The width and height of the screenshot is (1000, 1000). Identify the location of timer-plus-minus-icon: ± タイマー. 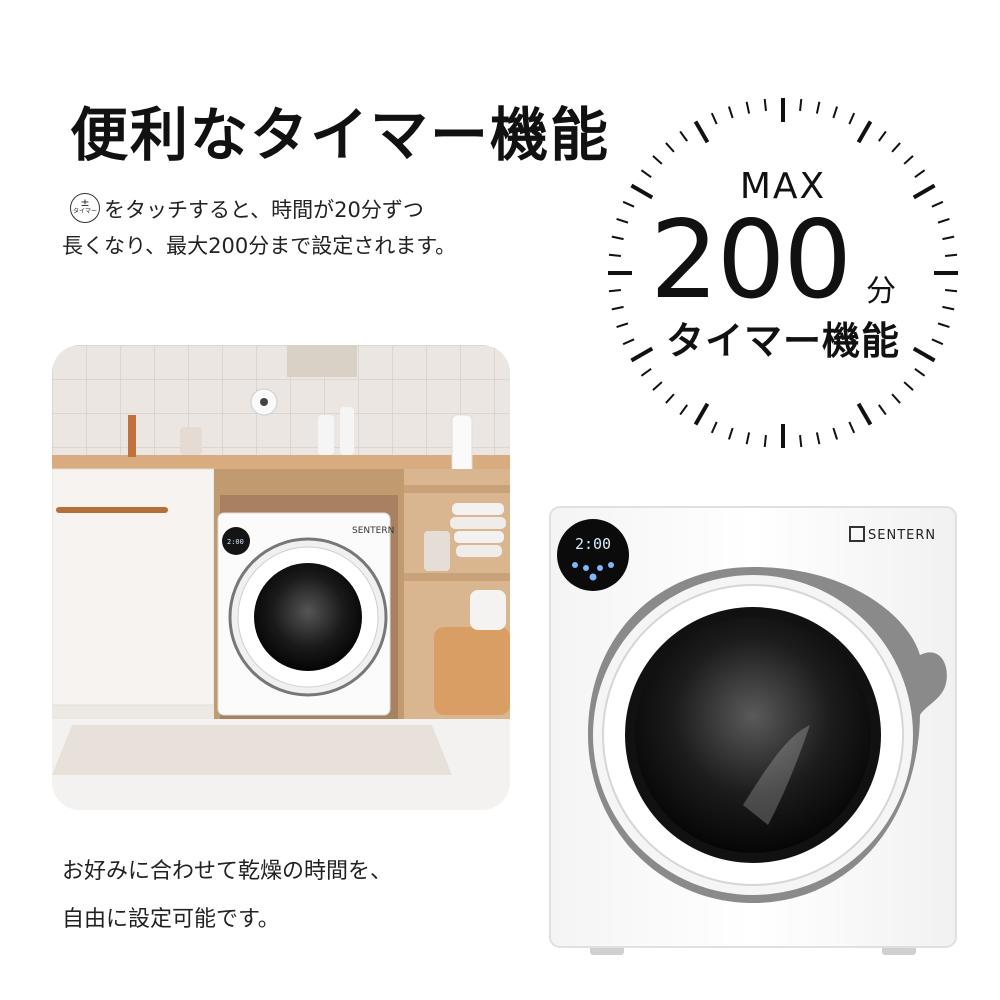
(85, 208).